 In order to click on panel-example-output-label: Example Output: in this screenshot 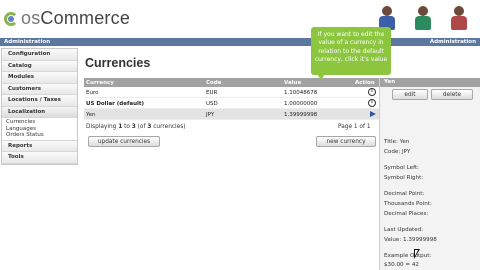, I will do `click(408, 256)`.